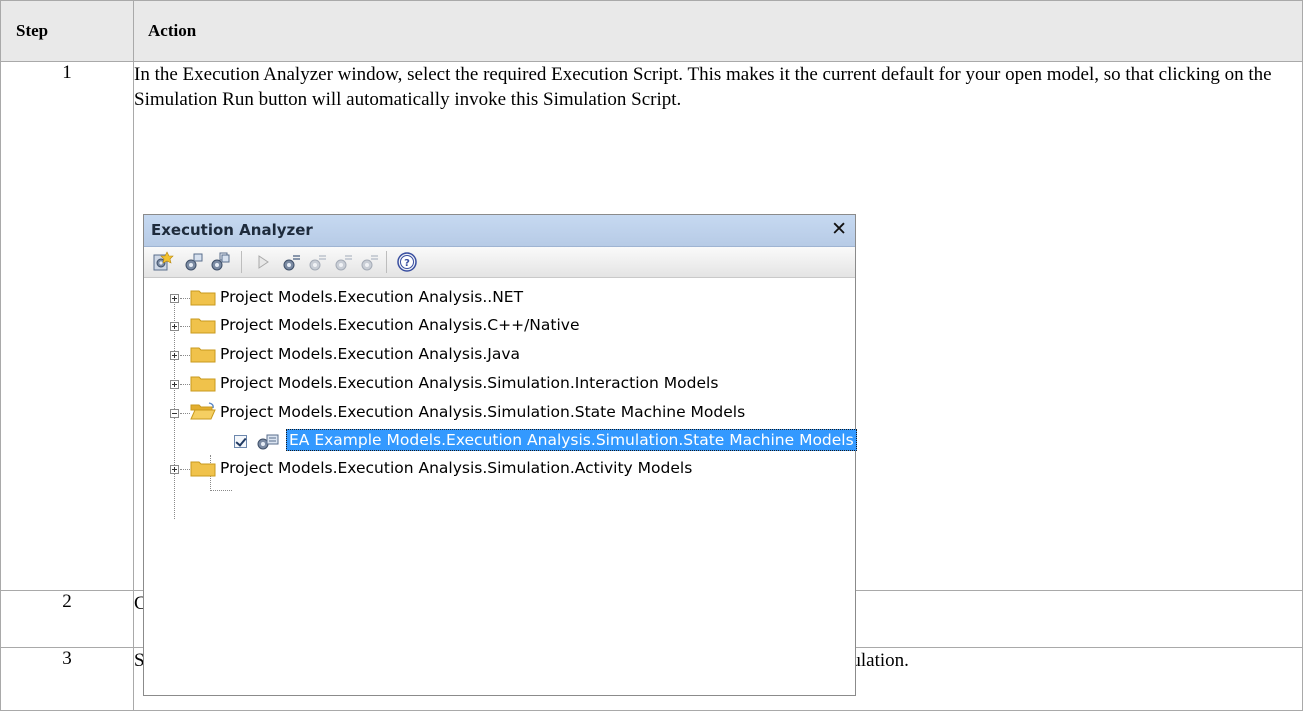  I want to click on close-icon: ✕, so click(839, 229).